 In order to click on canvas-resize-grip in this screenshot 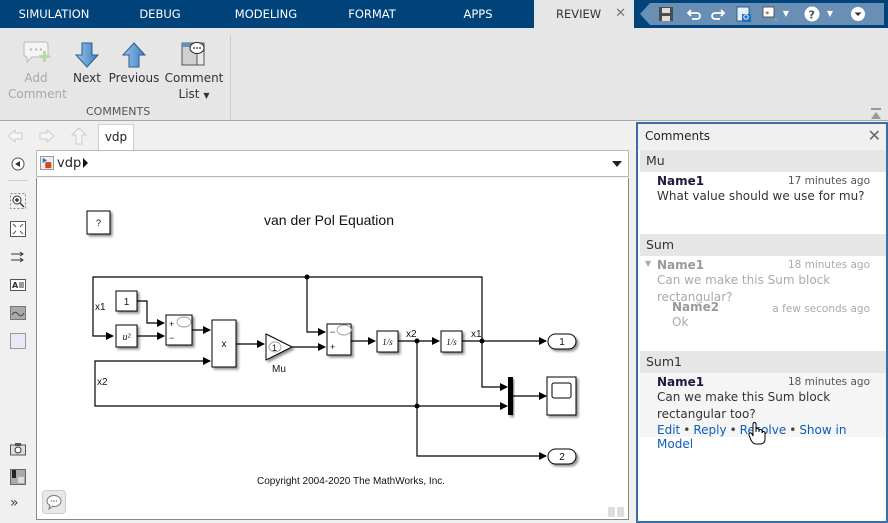, I will do `click(617, 512)`.